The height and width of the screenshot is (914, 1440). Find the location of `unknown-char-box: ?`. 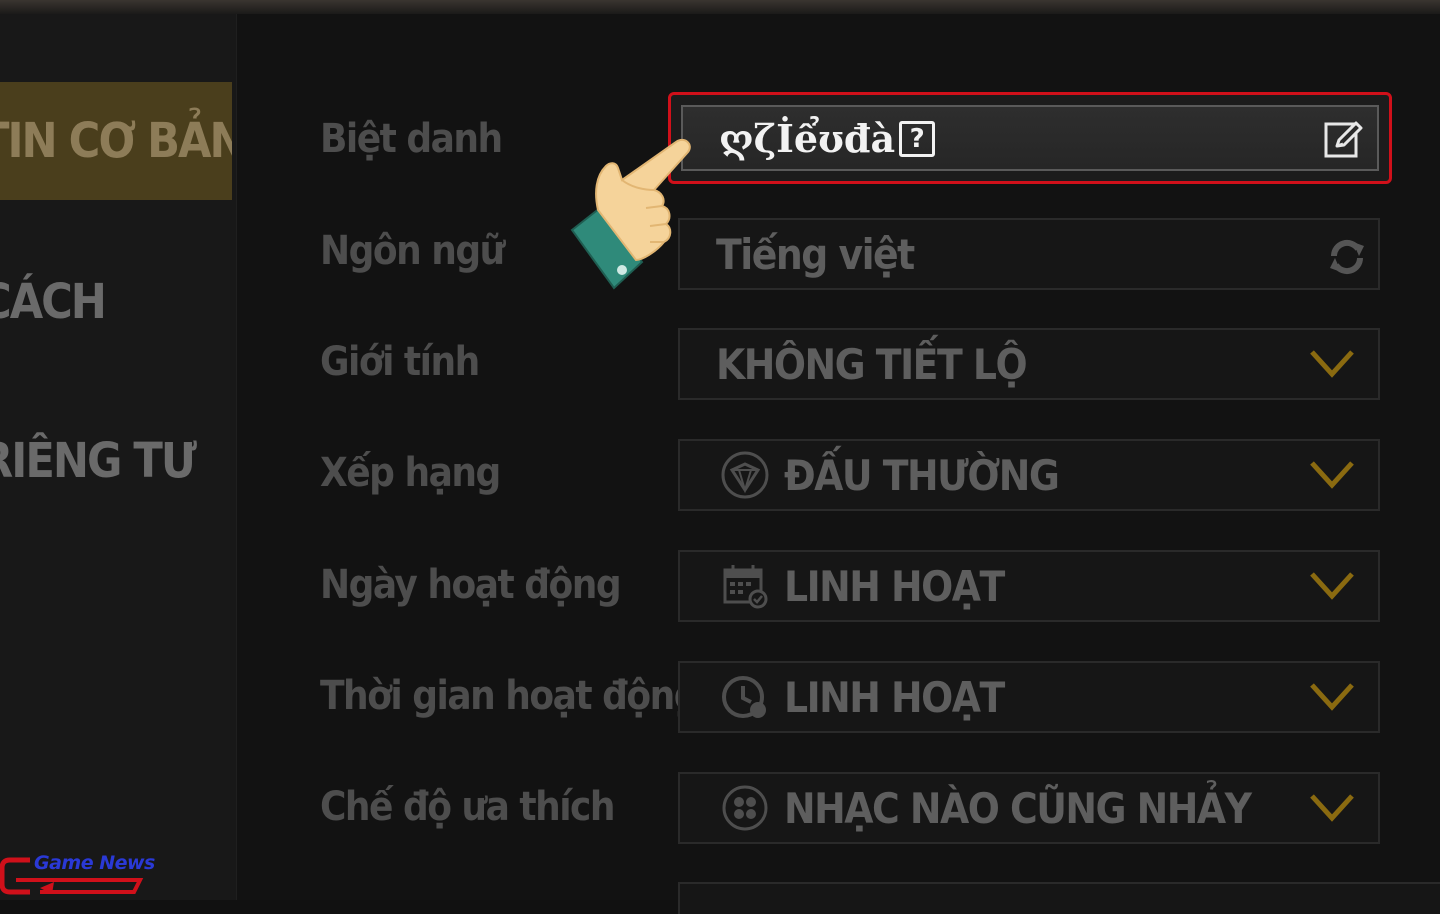

unknown-char-box: ? is located at coordinates (917, 139).